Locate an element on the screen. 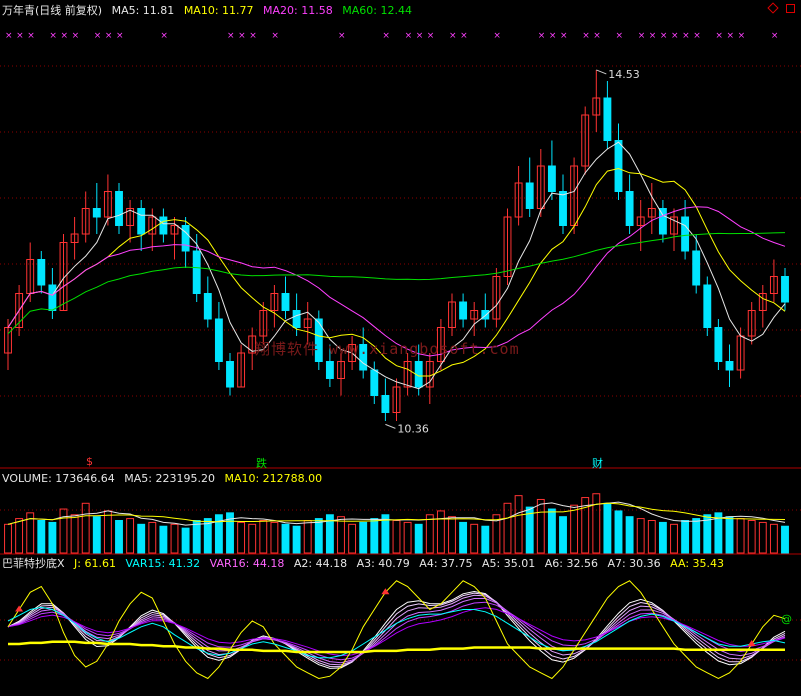 The width and height of the screenshot is (801, 696). marker-x-20: × is located at coordinates (464, 36).